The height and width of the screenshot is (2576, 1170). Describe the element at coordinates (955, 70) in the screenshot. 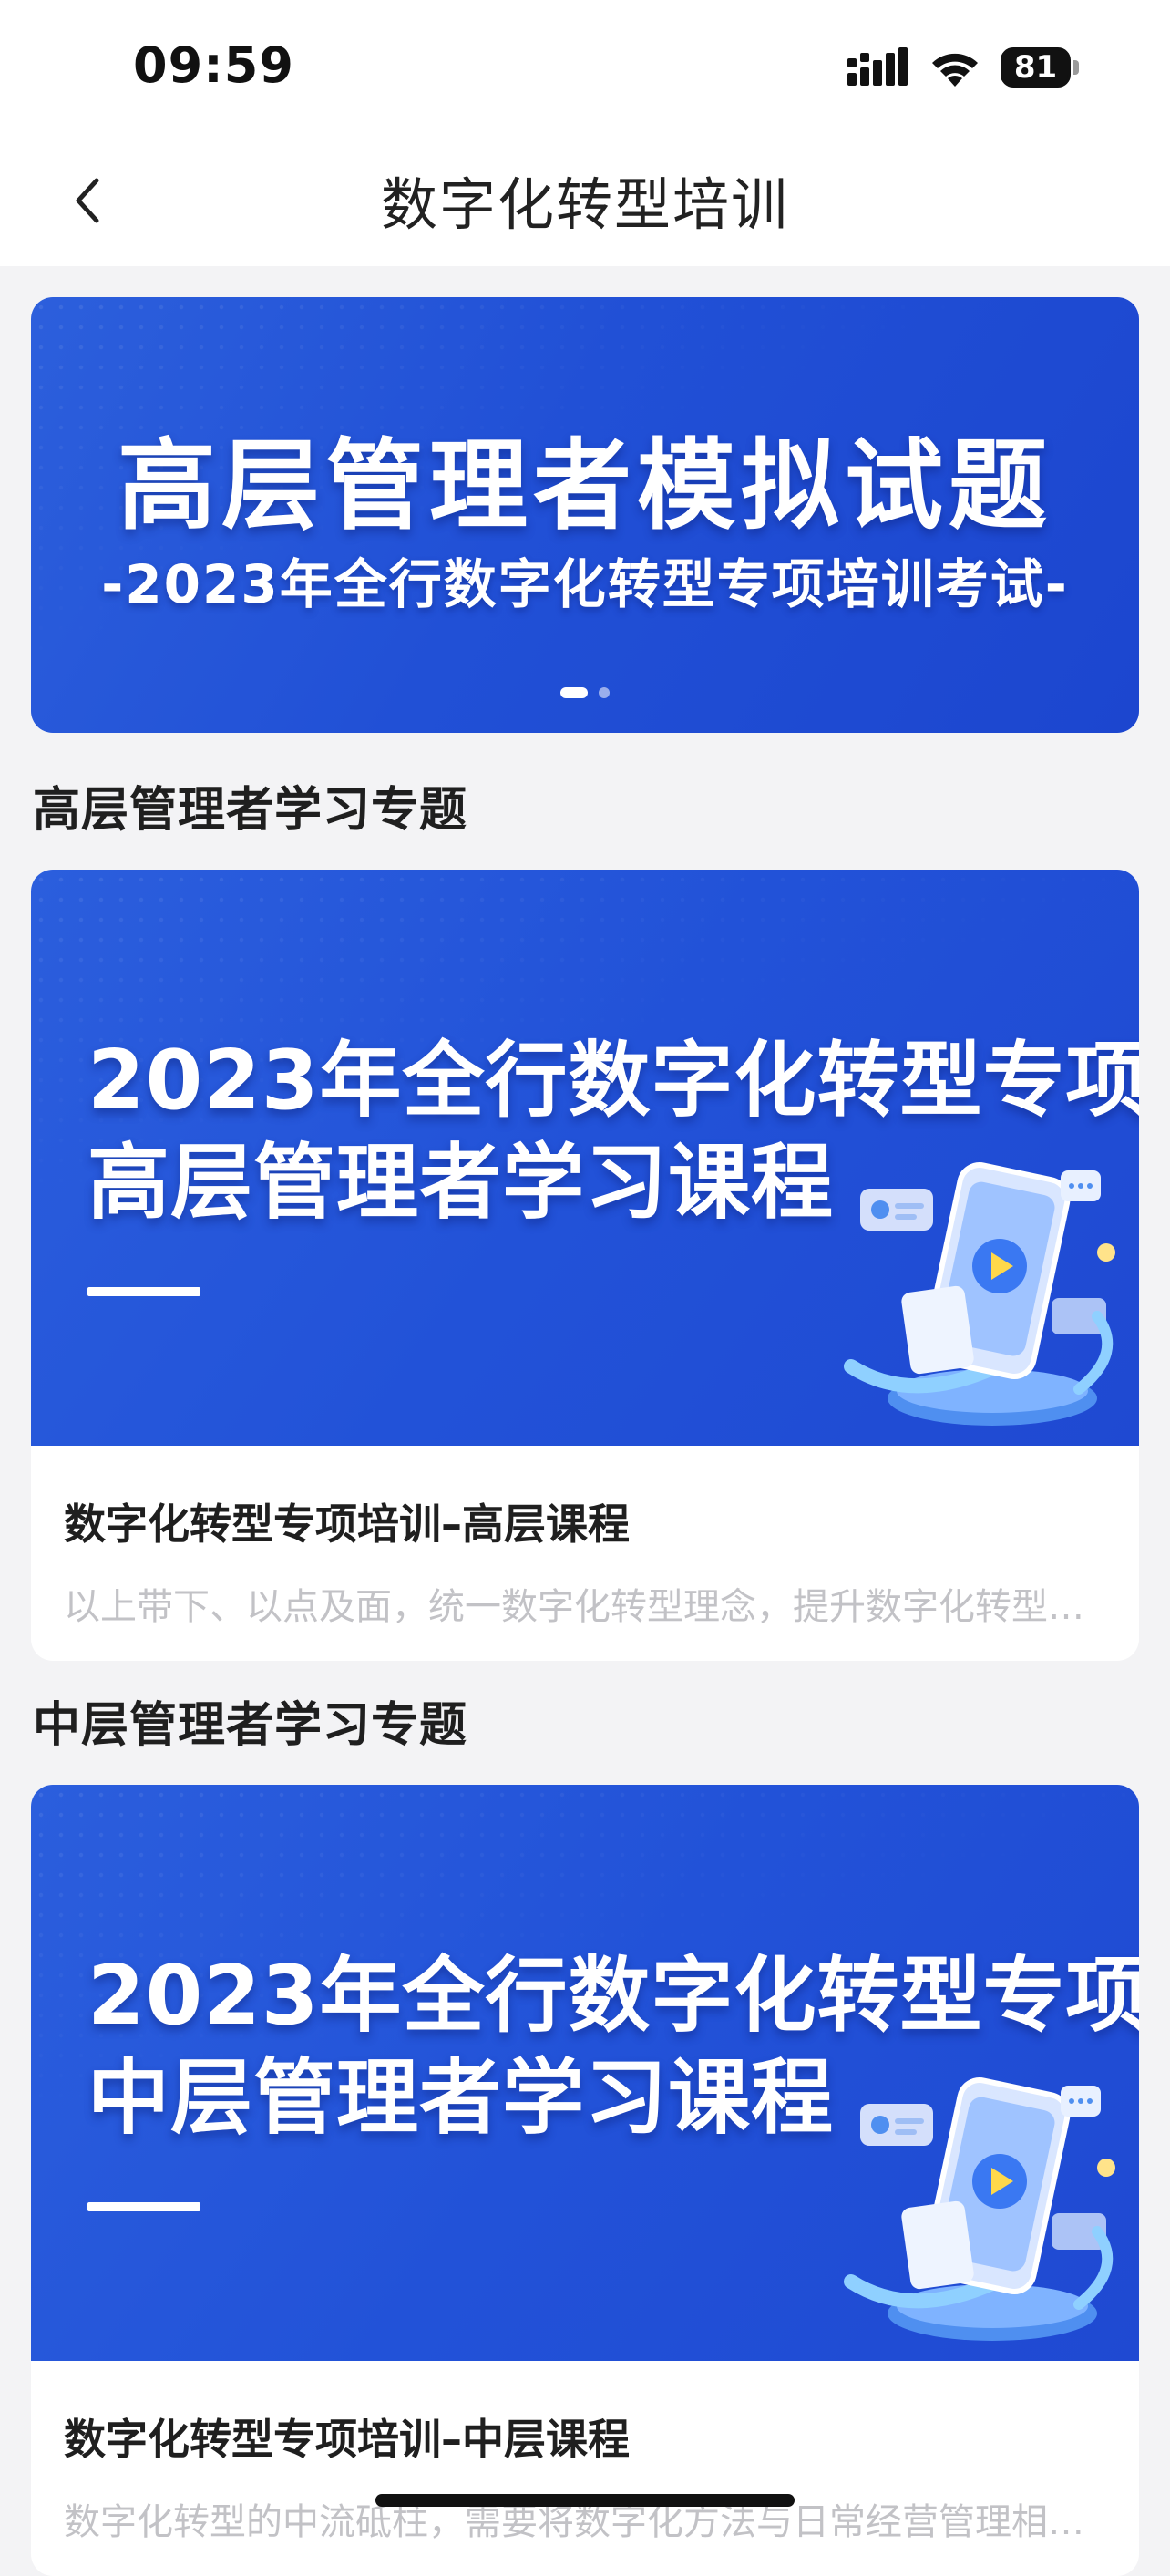

I see `wifi-icon` at that location.